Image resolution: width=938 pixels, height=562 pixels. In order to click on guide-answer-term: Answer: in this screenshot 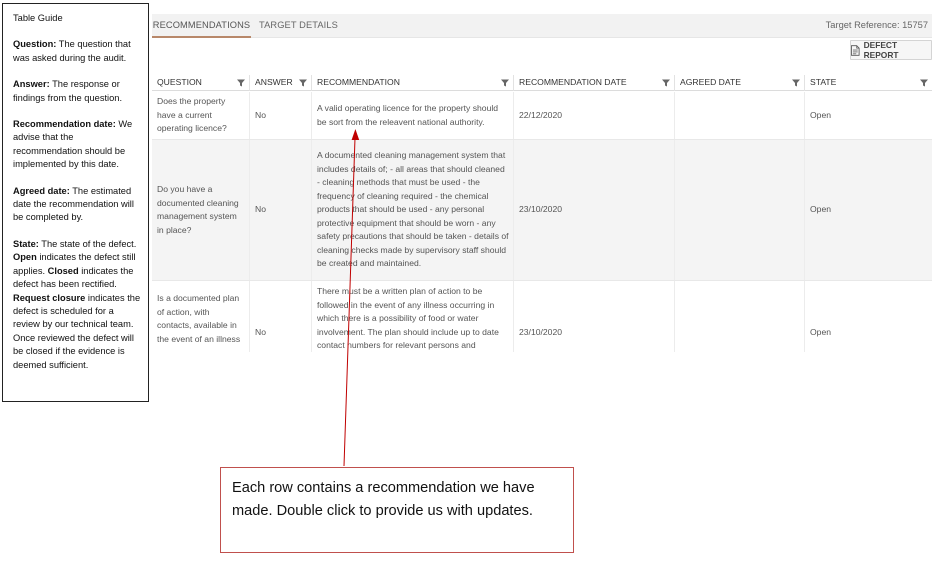, I will do `click(31, 84)`.